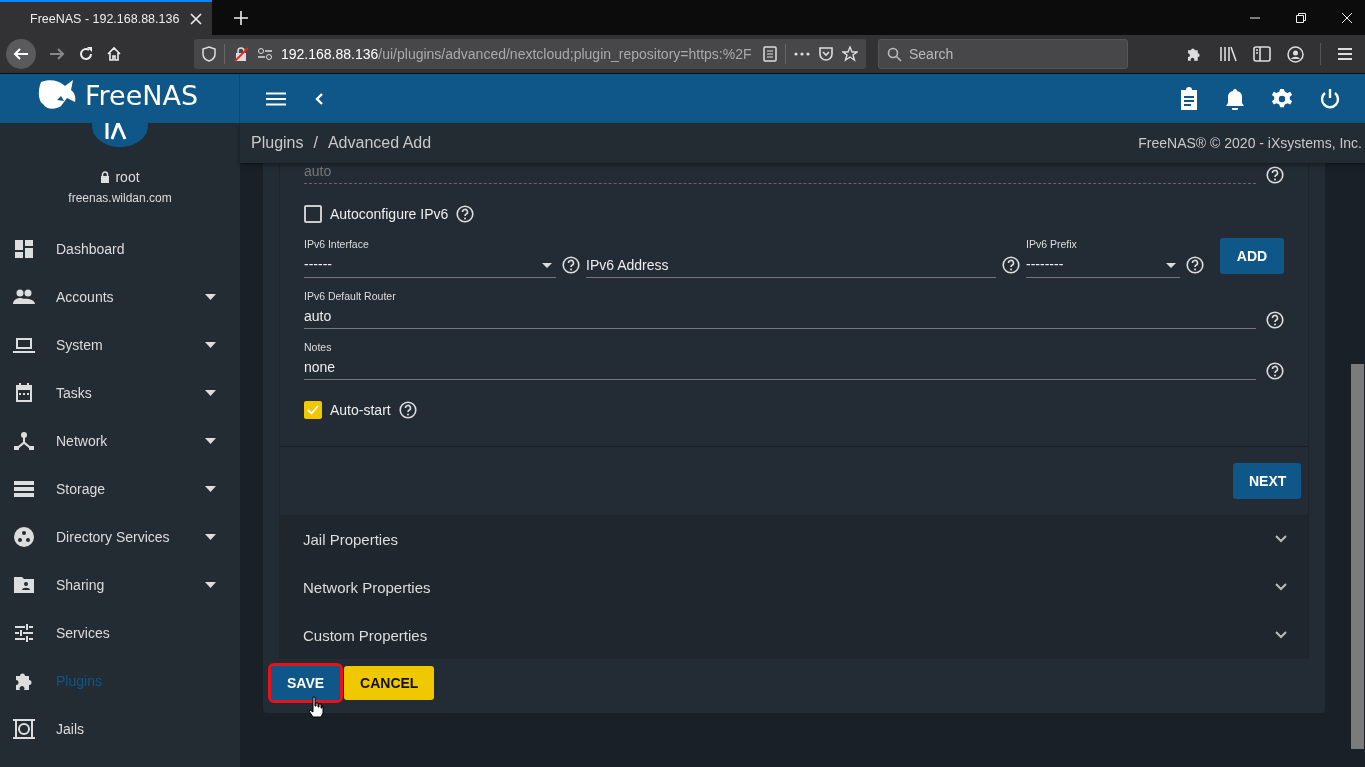 The height and width of the screenshot is (767, 1365). I want to click on star-icon, so click(850, 54).